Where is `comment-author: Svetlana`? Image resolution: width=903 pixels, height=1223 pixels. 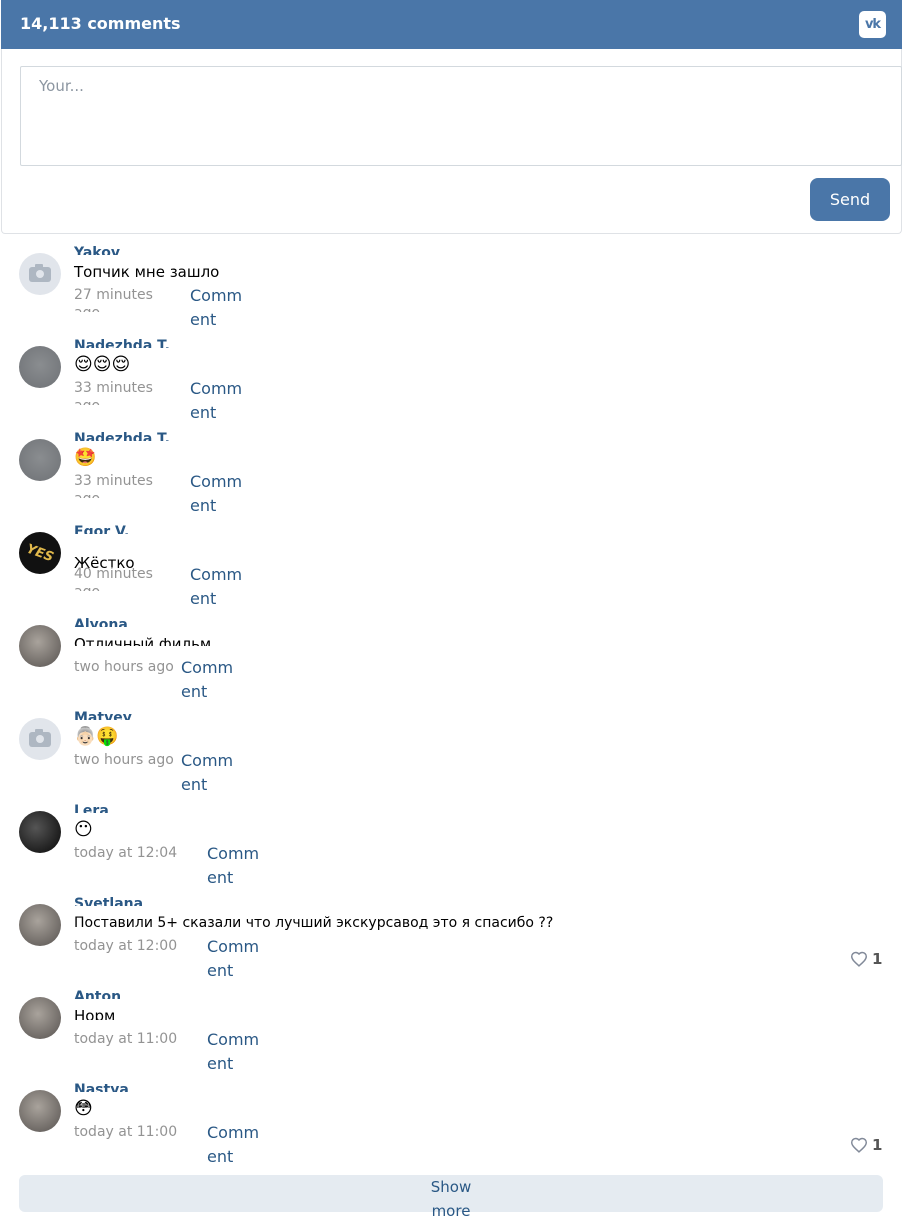 comment-author: Svetlana is located at coordinates (108, 900).